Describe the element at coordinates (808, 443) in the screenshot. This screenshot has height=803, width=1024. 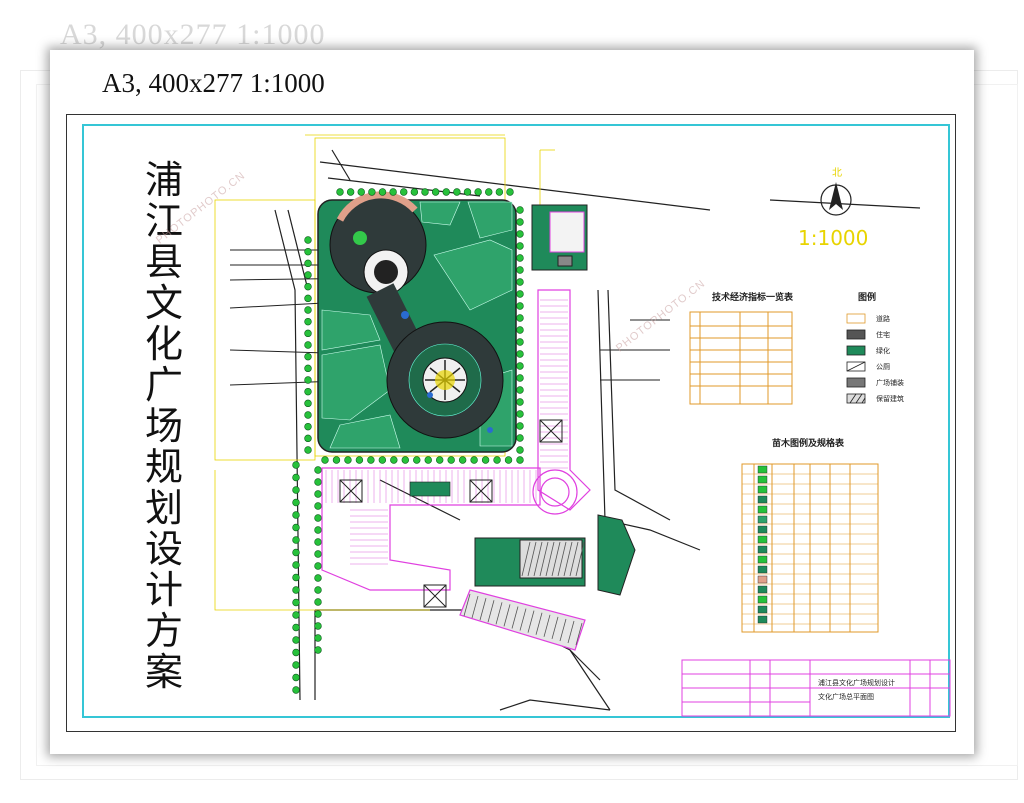
I see `plant-table-title: 苗木图例及规格表` at that location.